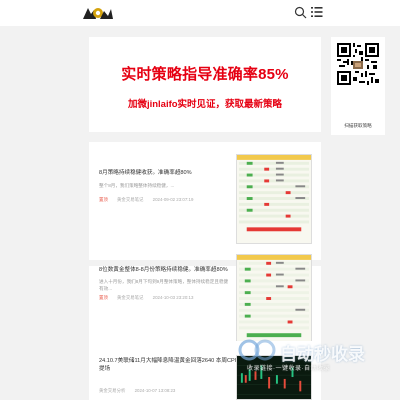 This screenshot has width=400, height=400. What do you see at coordinates (155, 390) in the screenshot?
I see `post-date: 2024-10-07 13:08:23` at bounding box center [155, 390].